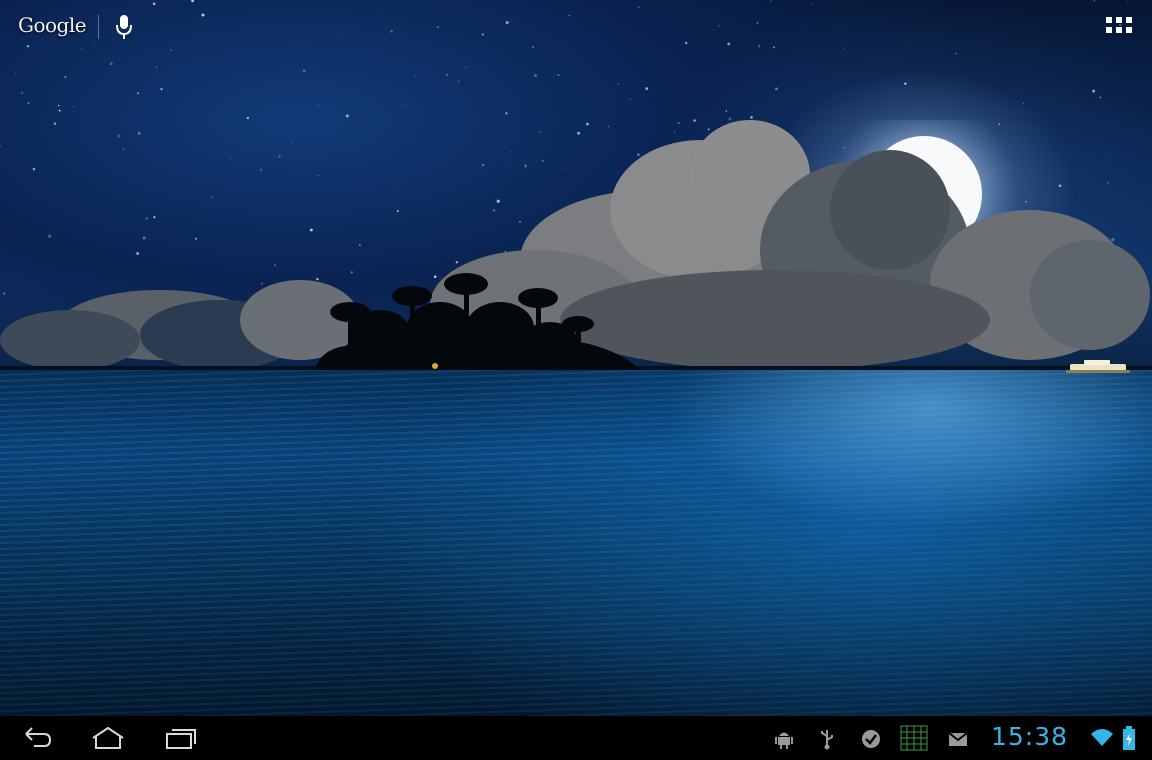 This screenshot has width=1152, height=760. I want to click on ship, so click(1098, 366).